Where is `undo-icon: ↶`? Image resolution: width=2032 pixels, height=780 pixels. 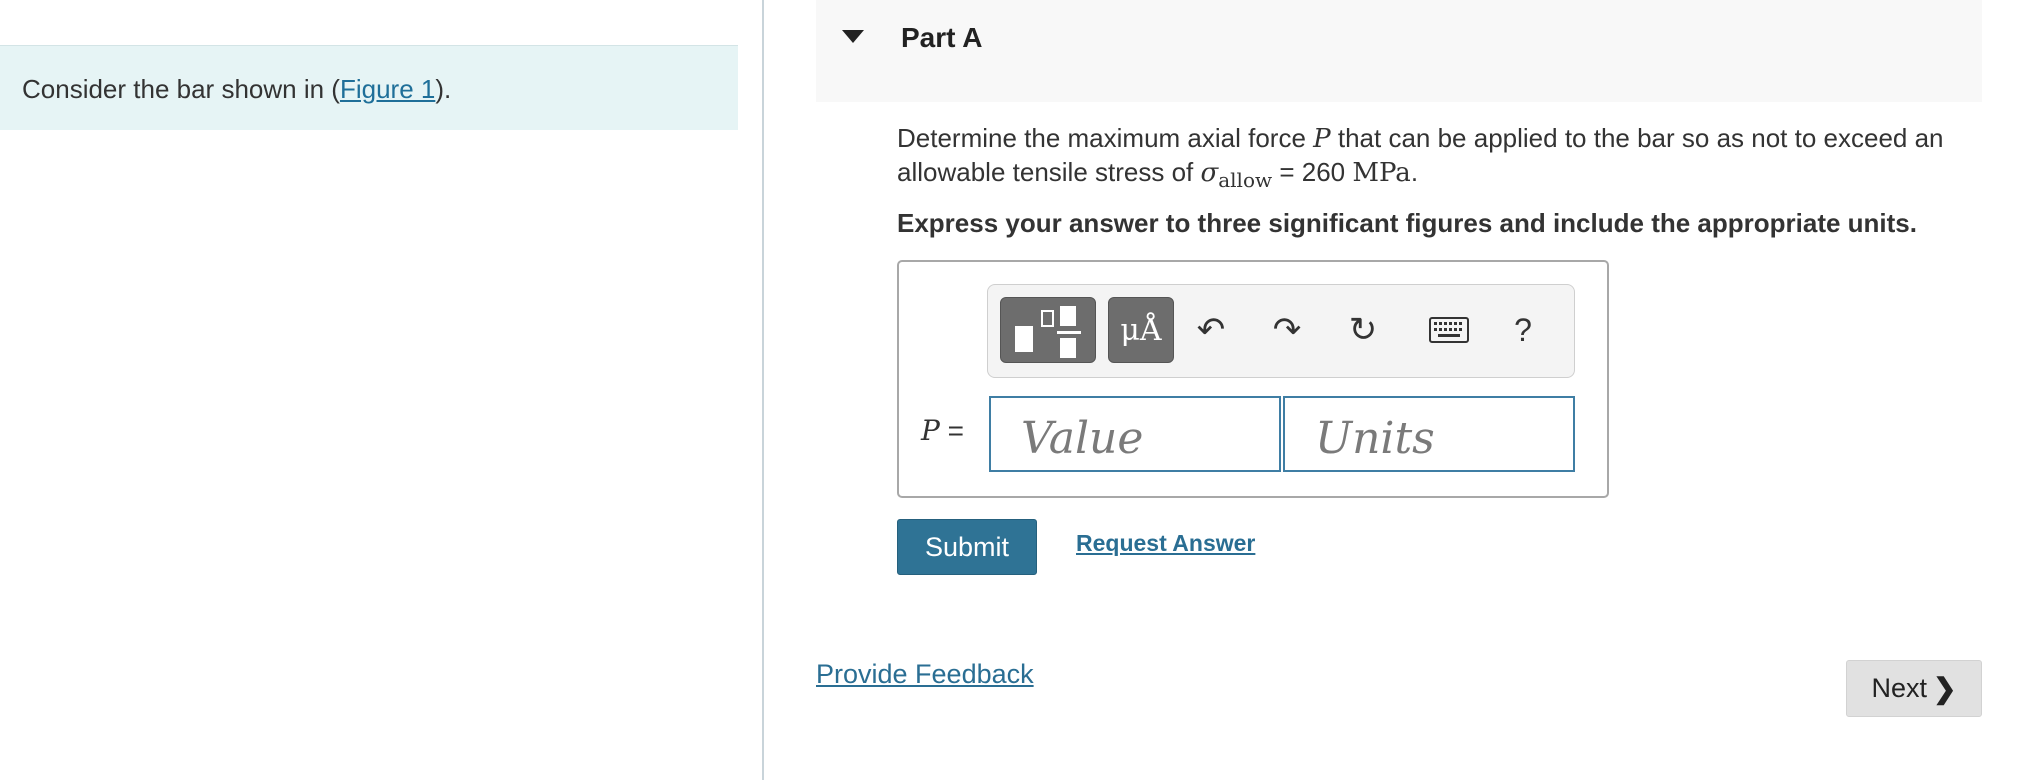
undo-icon: ↶ is located at coordinates (1211, 330).